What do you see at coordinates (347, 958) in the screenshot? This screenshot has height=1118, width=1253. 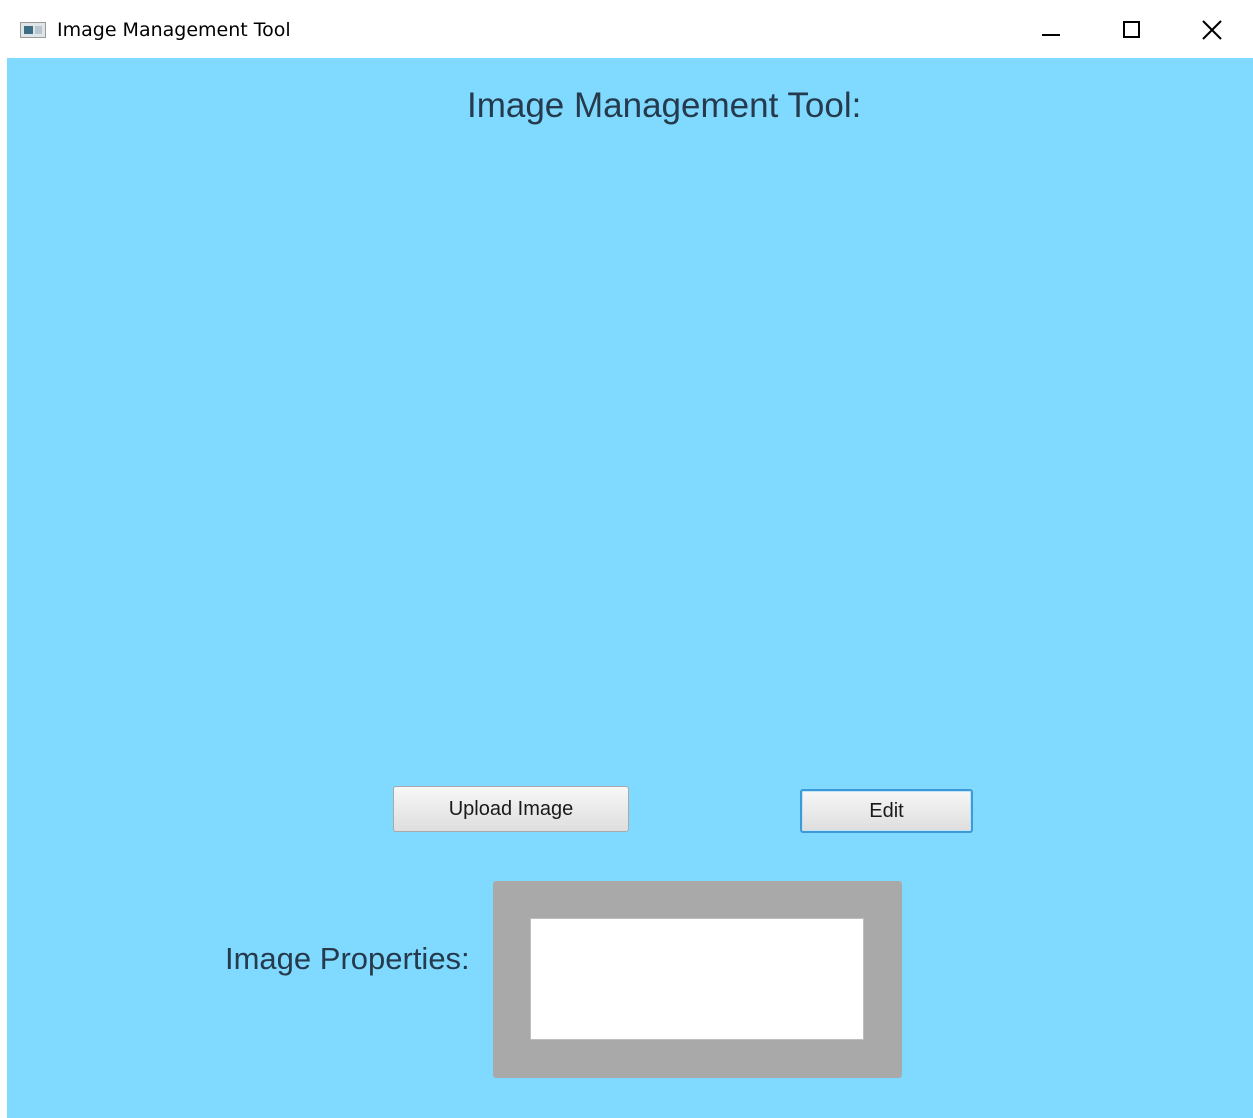 I see `image-properties-label: Image Properties:` at bounding box center [347, 958].